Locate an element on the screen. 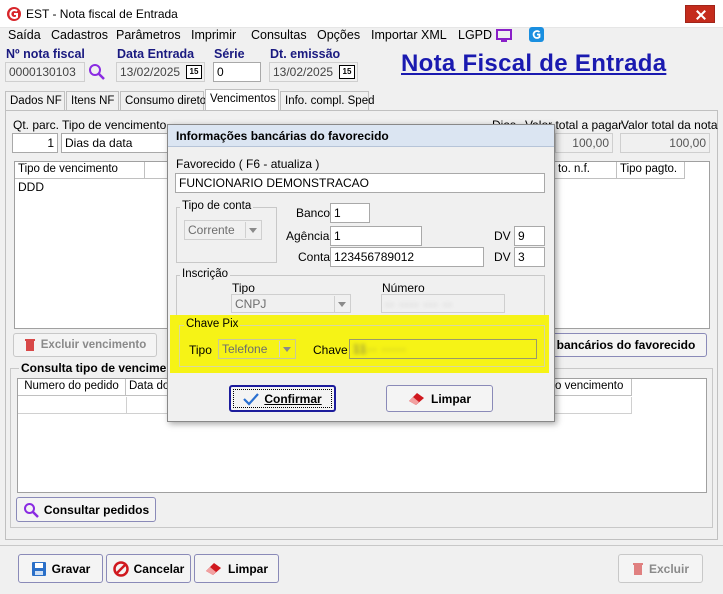  app-g-icon is located at coordinates (536, 34).